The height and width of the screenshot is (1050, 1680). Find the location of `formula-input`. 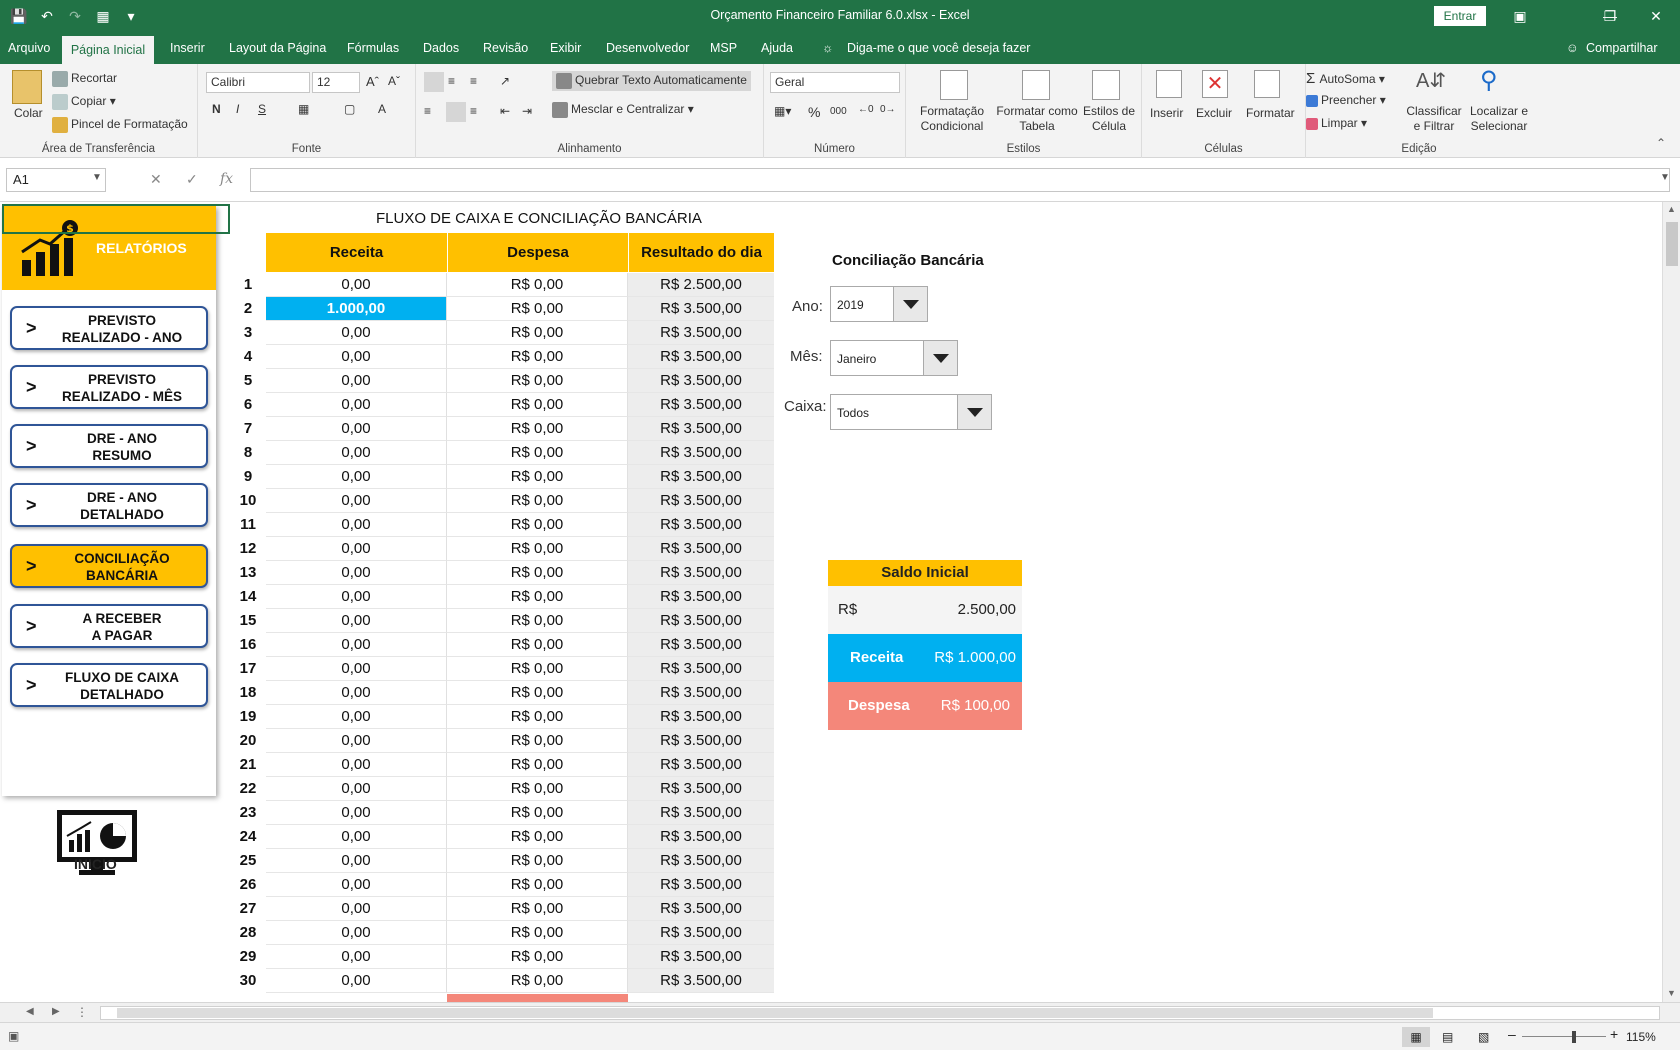

formula-input is located at coordinates (960, 180).